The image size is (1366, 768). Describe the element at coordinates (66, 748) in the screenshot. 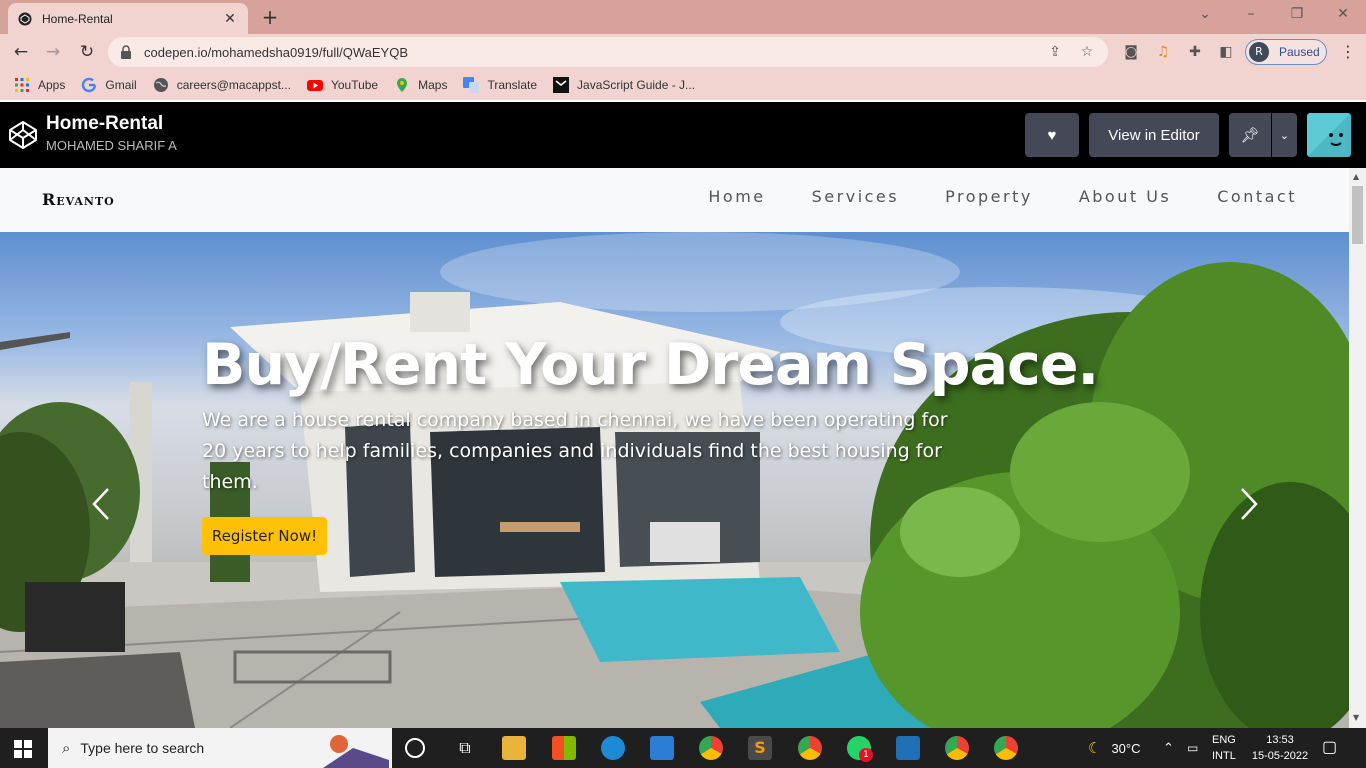

I see `search-icon: ⌕` at that location.